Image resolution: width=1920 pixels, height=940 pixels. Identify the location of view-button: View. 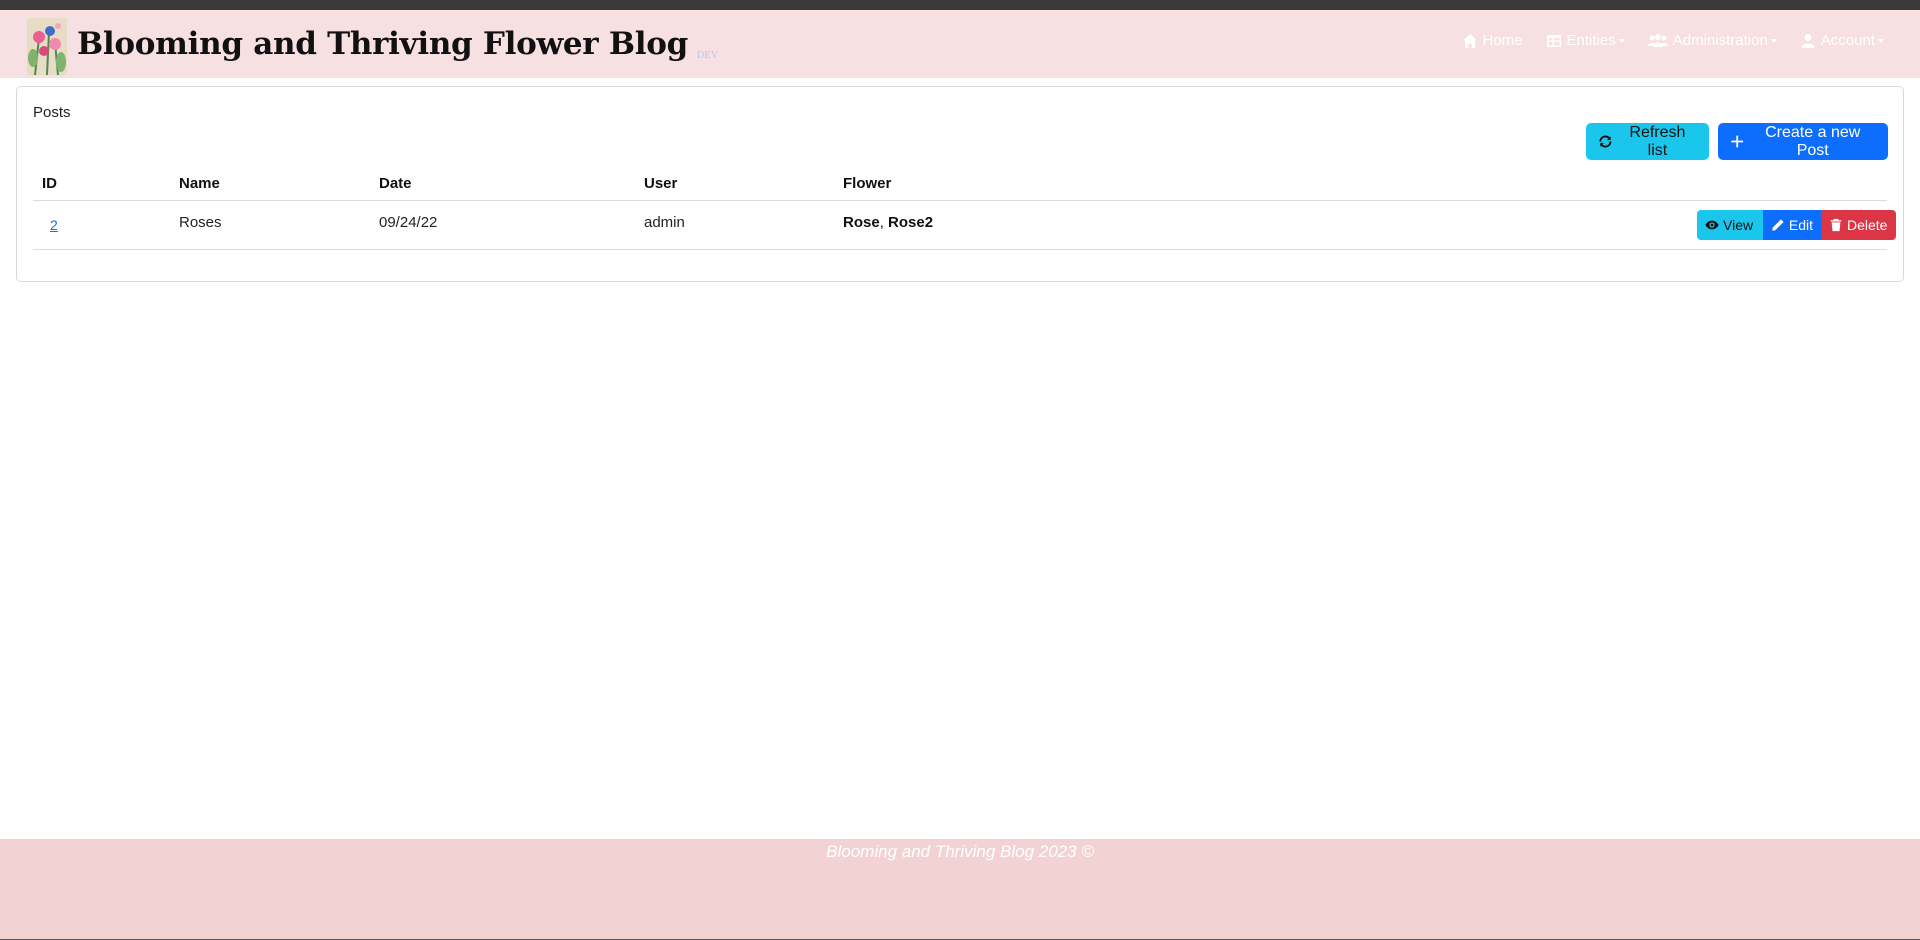
(1730, 225).